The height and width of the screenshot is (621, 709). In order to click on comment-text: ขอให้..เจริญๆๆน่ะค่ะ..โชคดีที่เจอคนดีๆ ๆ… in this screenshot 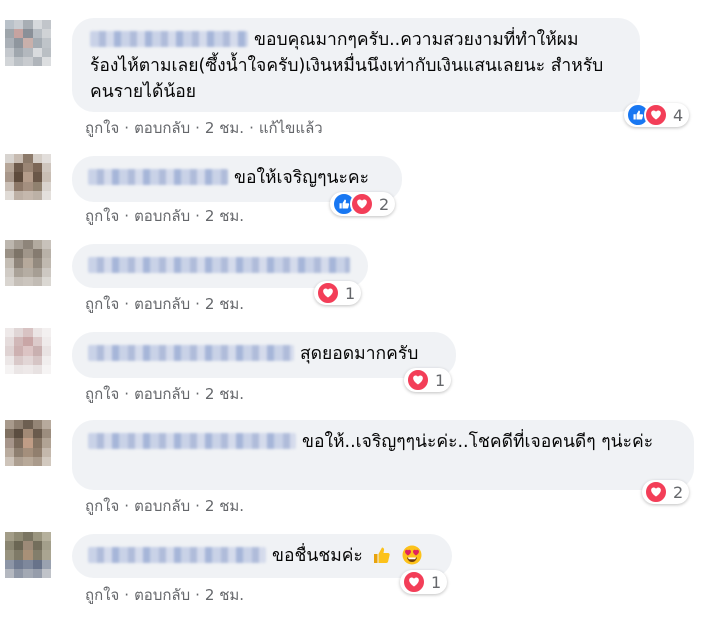, I will do `click(478, 442)`.